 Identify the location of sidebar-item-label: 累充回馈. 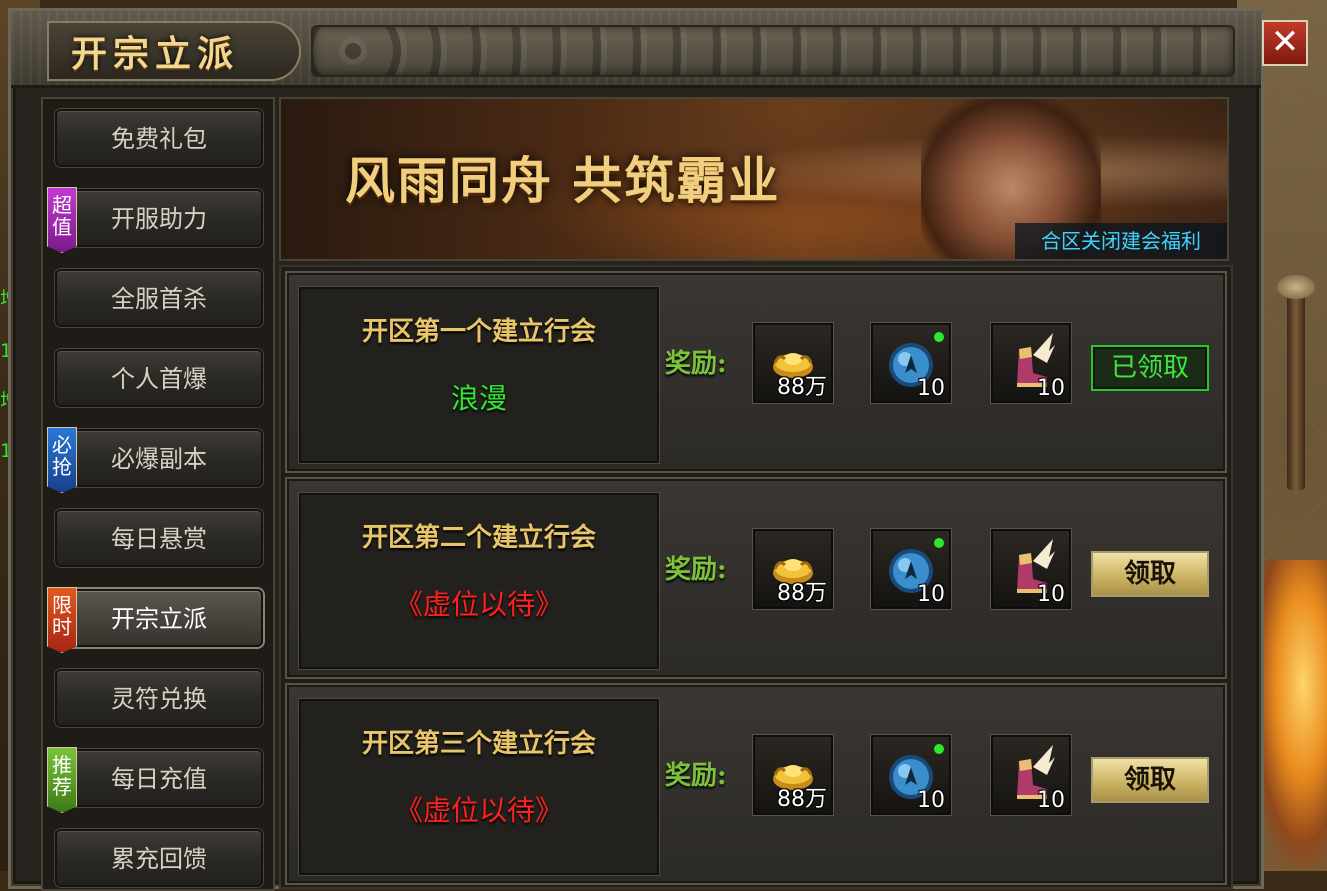
(159, 859).